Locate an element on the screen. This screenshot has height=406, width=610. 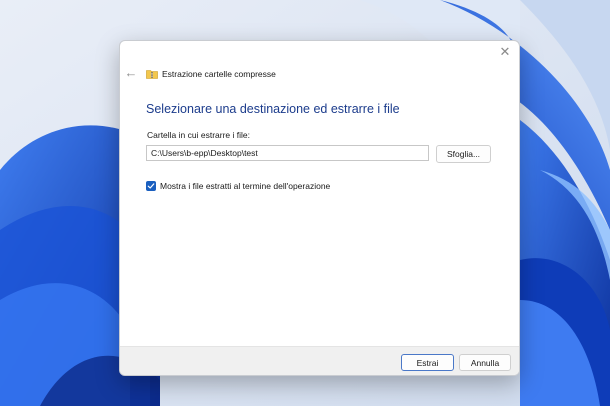
show-files-checkbox is located at coordinates (151, 186).